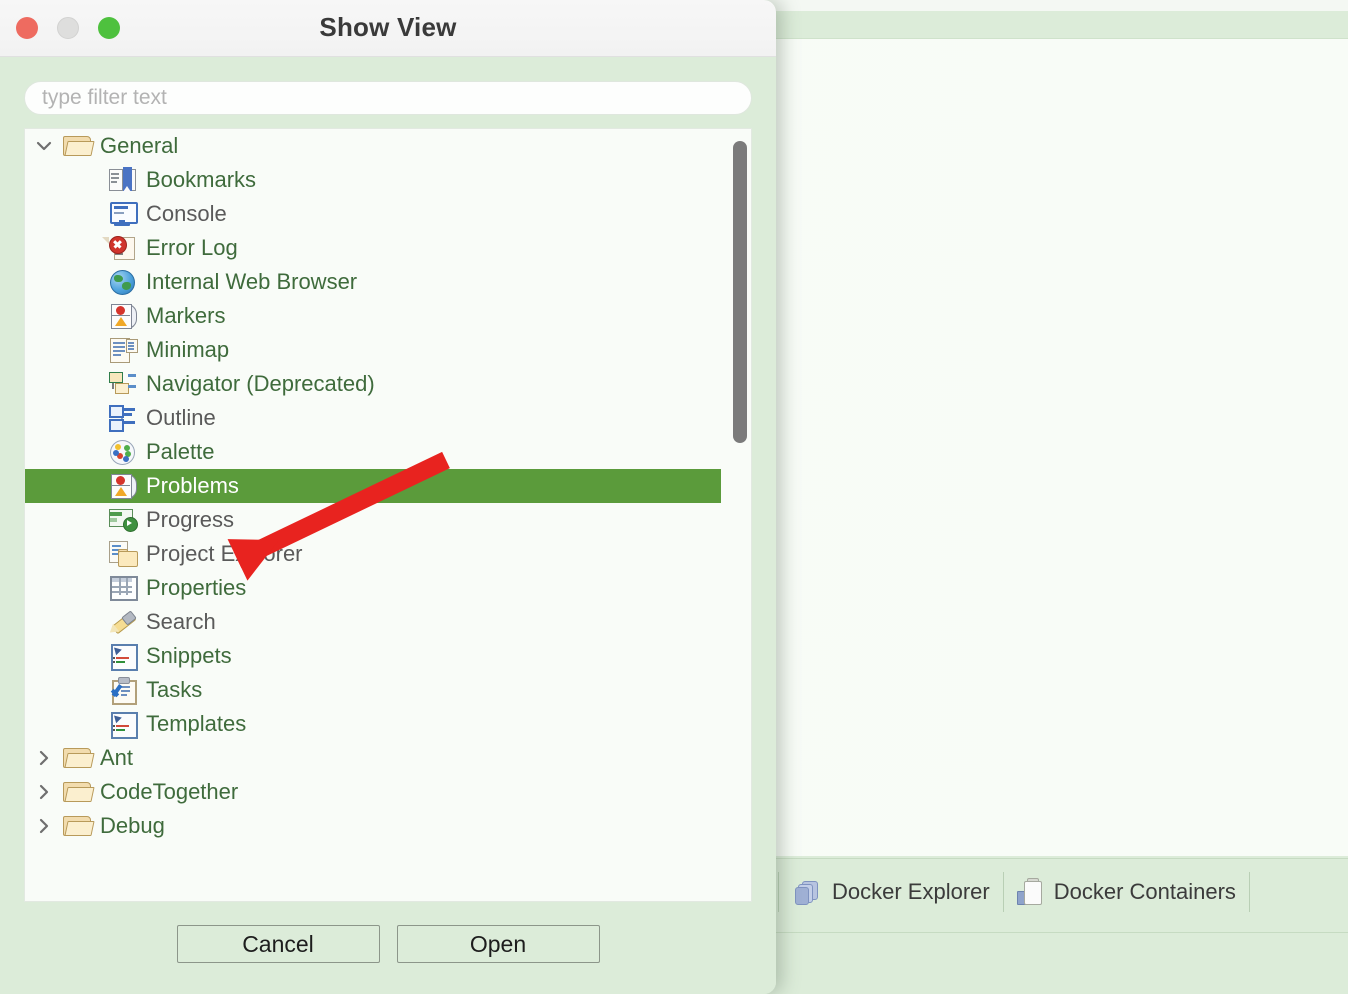 The width and height of the screenshot is (1348, 994). Describe the element at coordinates (278, 944) in the screenshot. I see `cancel-button: Cancel` at that location.